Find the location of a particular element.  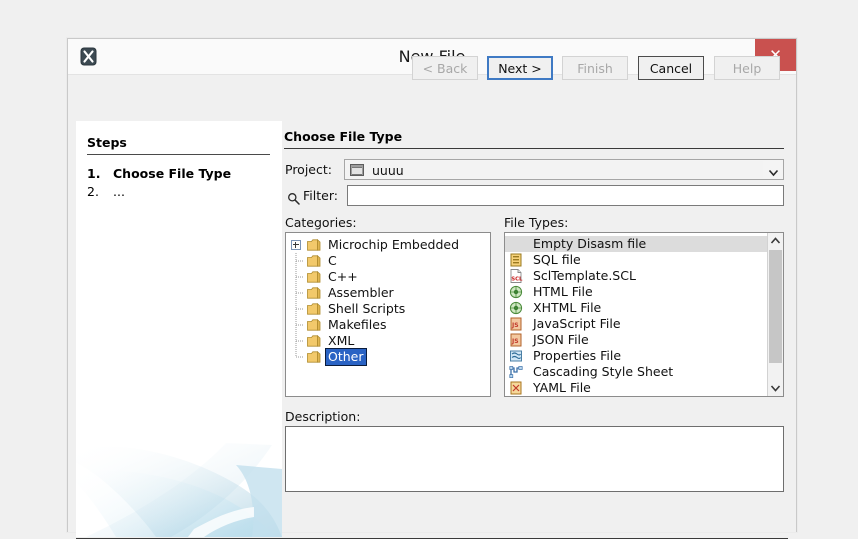

scrollbar-thumb is located at coordinates (775, 306).